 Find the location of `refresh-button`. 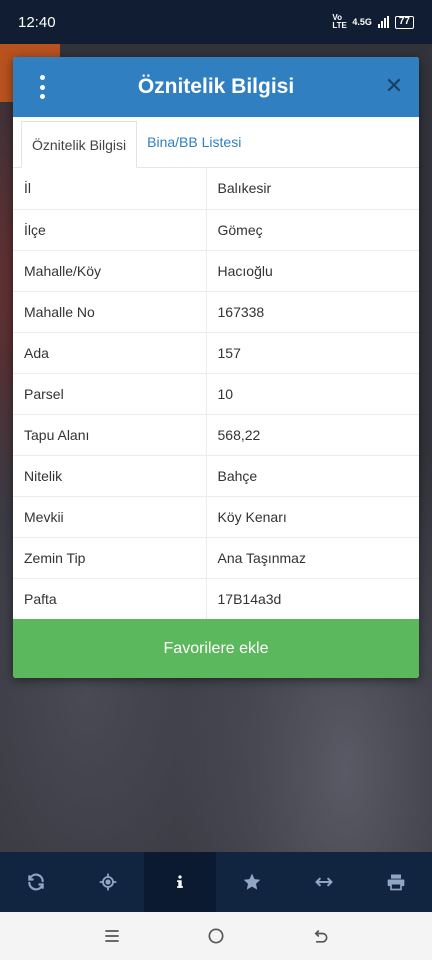

refresh-button is located at coordinates (36, 882).